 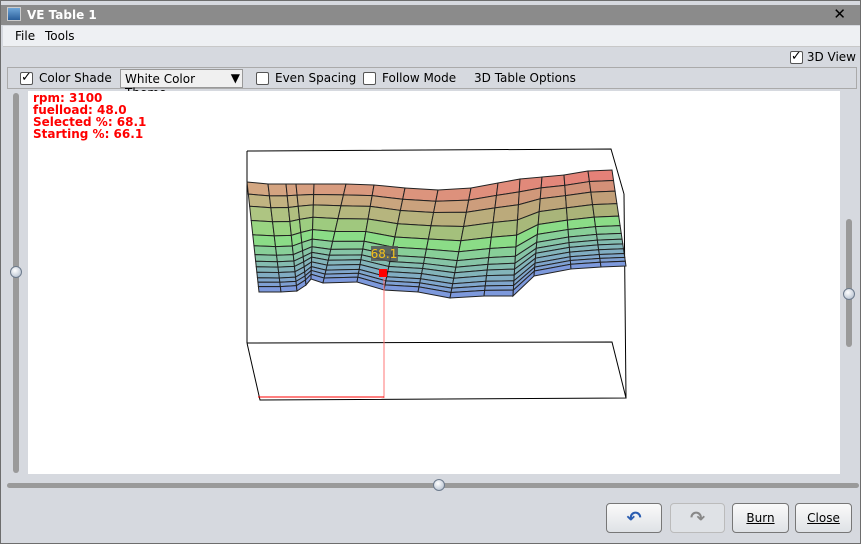 I want to click on horizontal-slider-knob, so click(x=439, y=485).